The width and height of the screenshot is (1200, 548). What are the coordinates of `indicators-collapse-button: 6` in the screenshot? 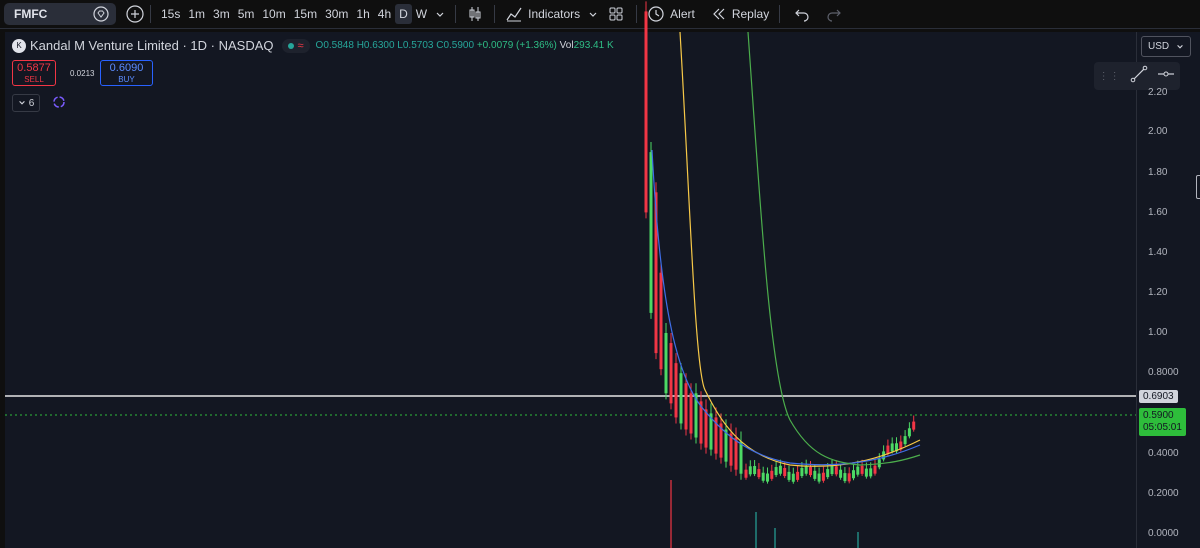 It's located at (26, 103).